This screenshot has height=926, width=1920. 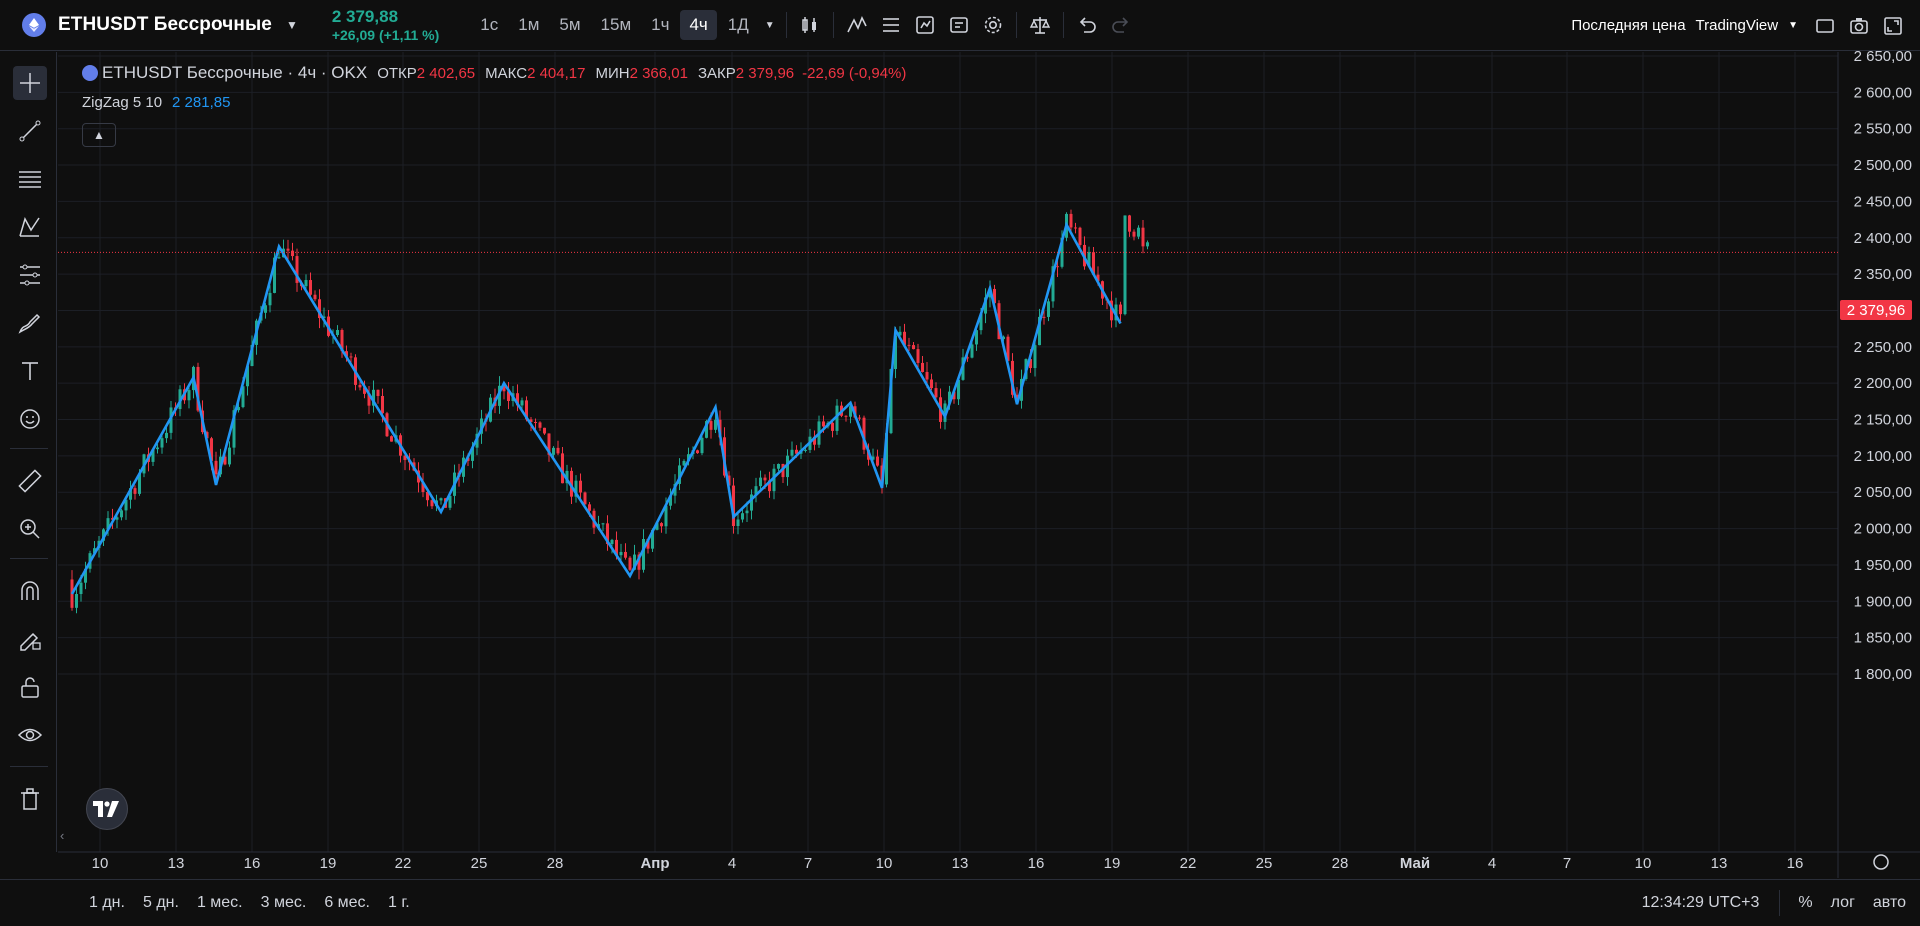 I want to click on price-tick-label: 2 500,00, so click(x=1883, y=165).